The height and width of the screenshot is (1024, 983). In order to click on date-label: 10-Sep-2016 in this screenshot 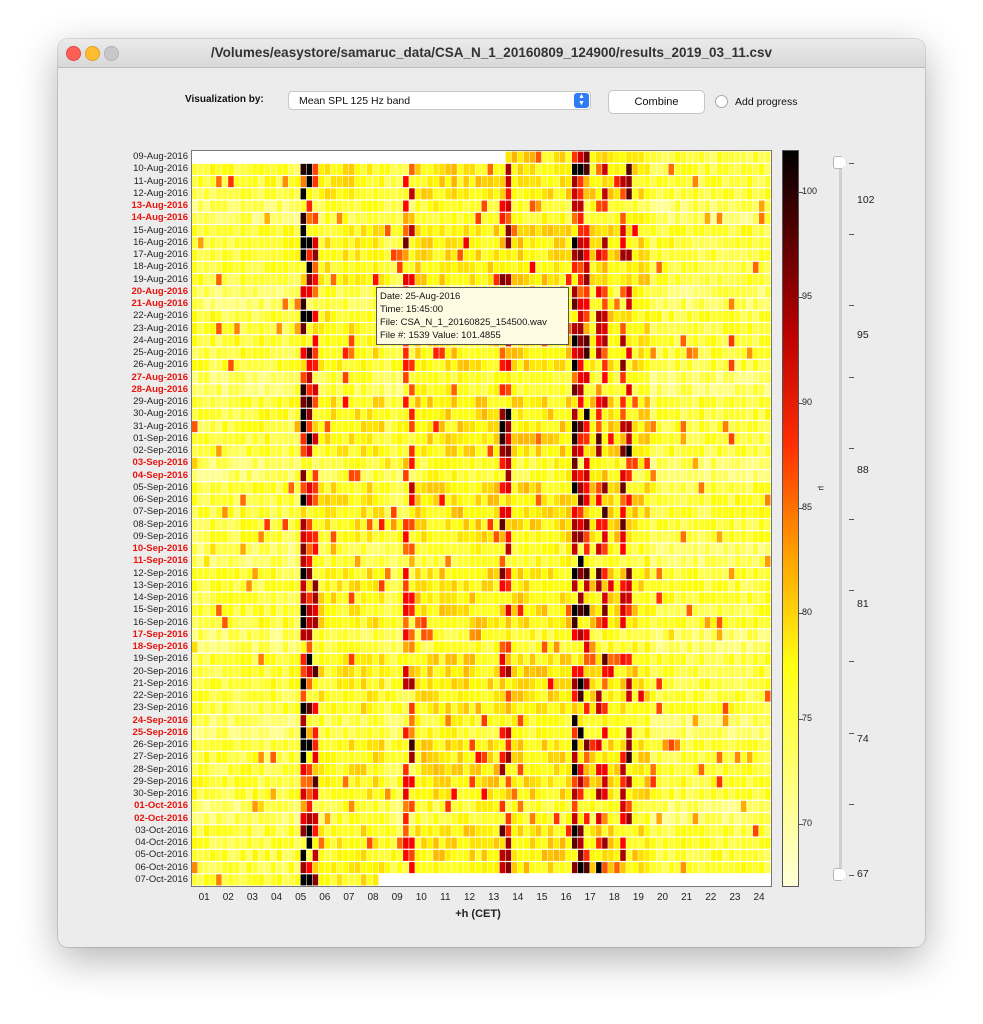, I will do `click(160, 549)`.